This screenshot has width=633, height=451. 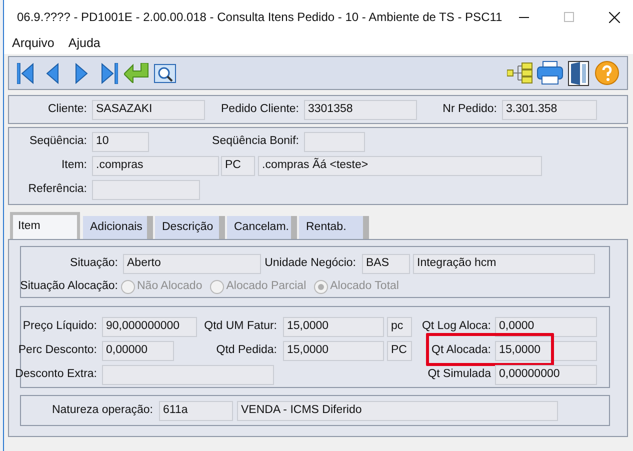 I want to click on text-field: Integração hcm, so click(x=504, y=264).